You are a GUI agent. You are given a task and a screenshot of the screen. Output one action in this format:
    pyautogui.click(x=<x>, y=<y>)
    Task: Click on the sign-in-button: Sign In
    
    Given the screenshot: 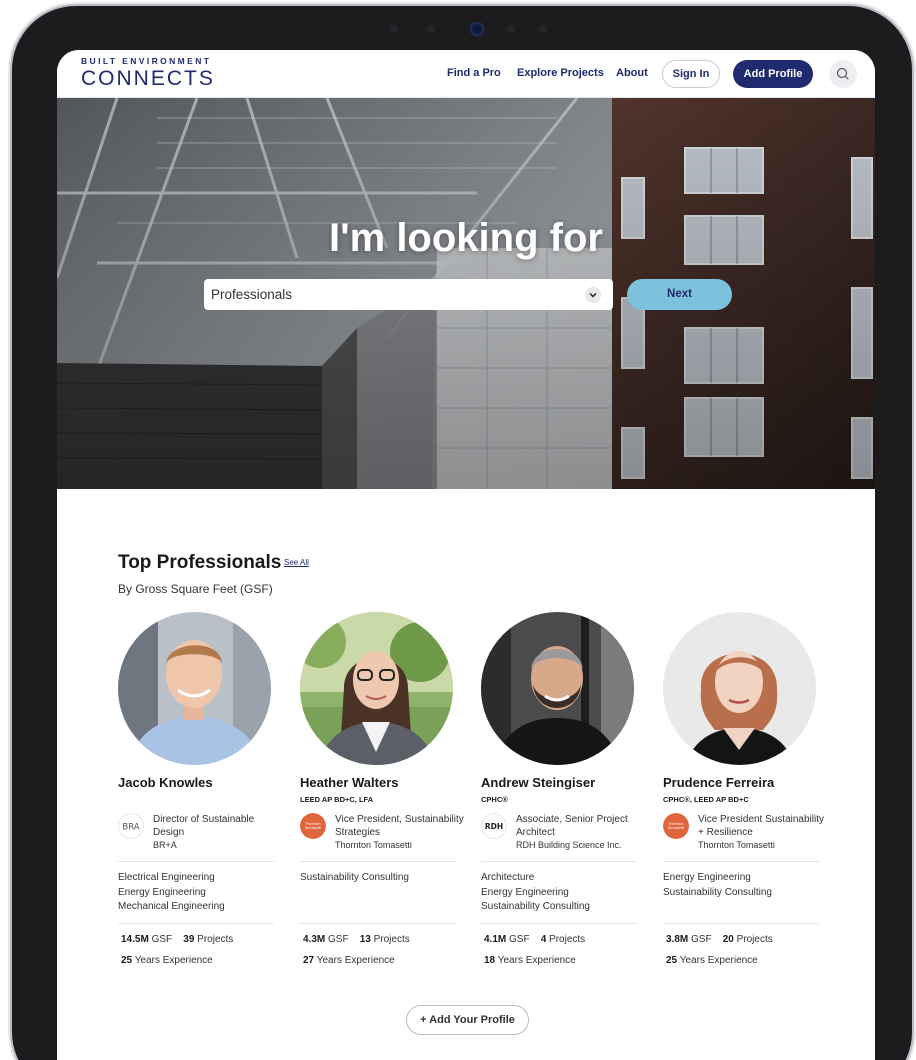 What is the action you would take?
    pyautogui.click(x=691, y=74)
    